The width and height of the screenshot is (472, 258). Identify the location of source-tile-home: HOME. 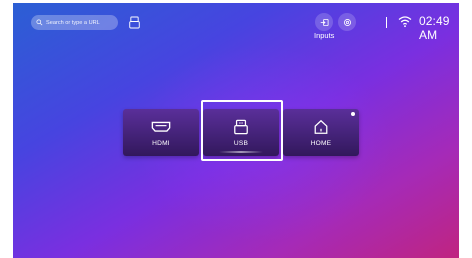
(321, 132).